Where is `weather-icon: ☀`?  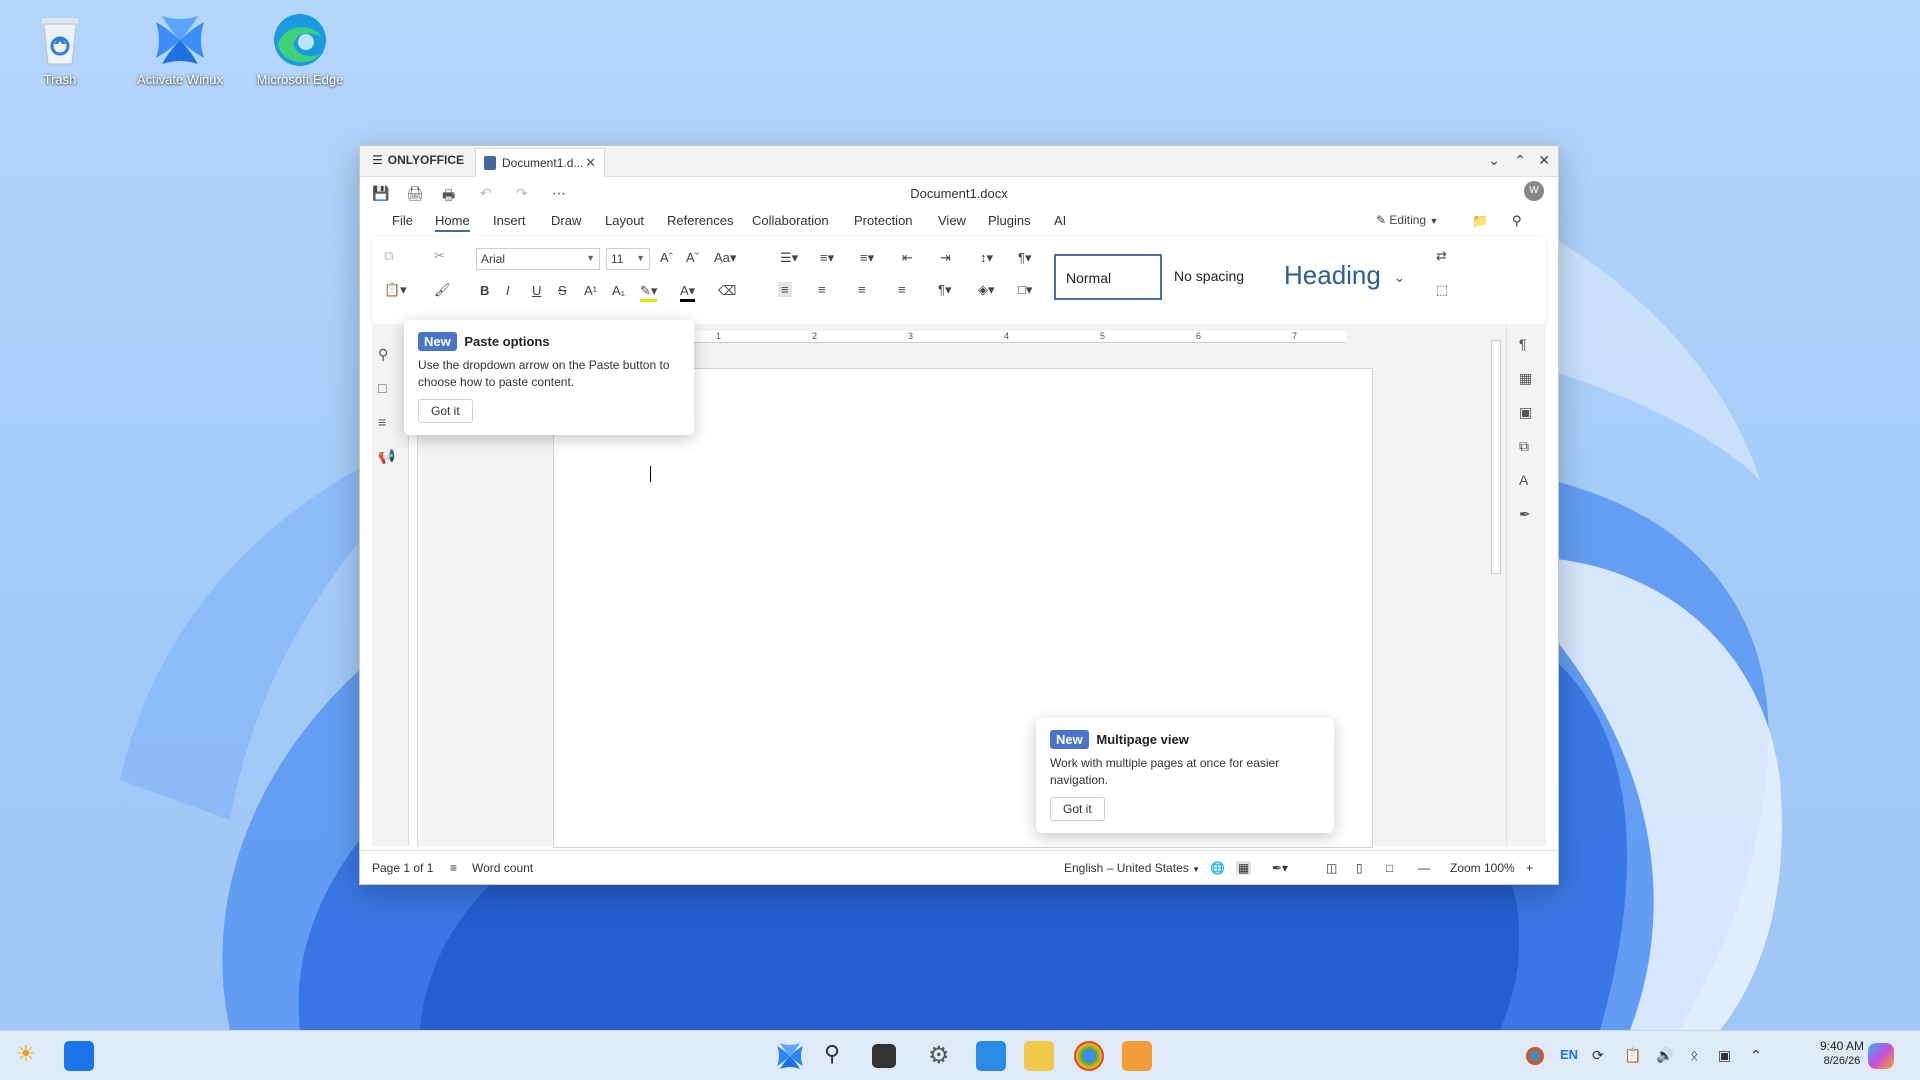
weather-icon: ☀ is located at coordinates (31, 1056).